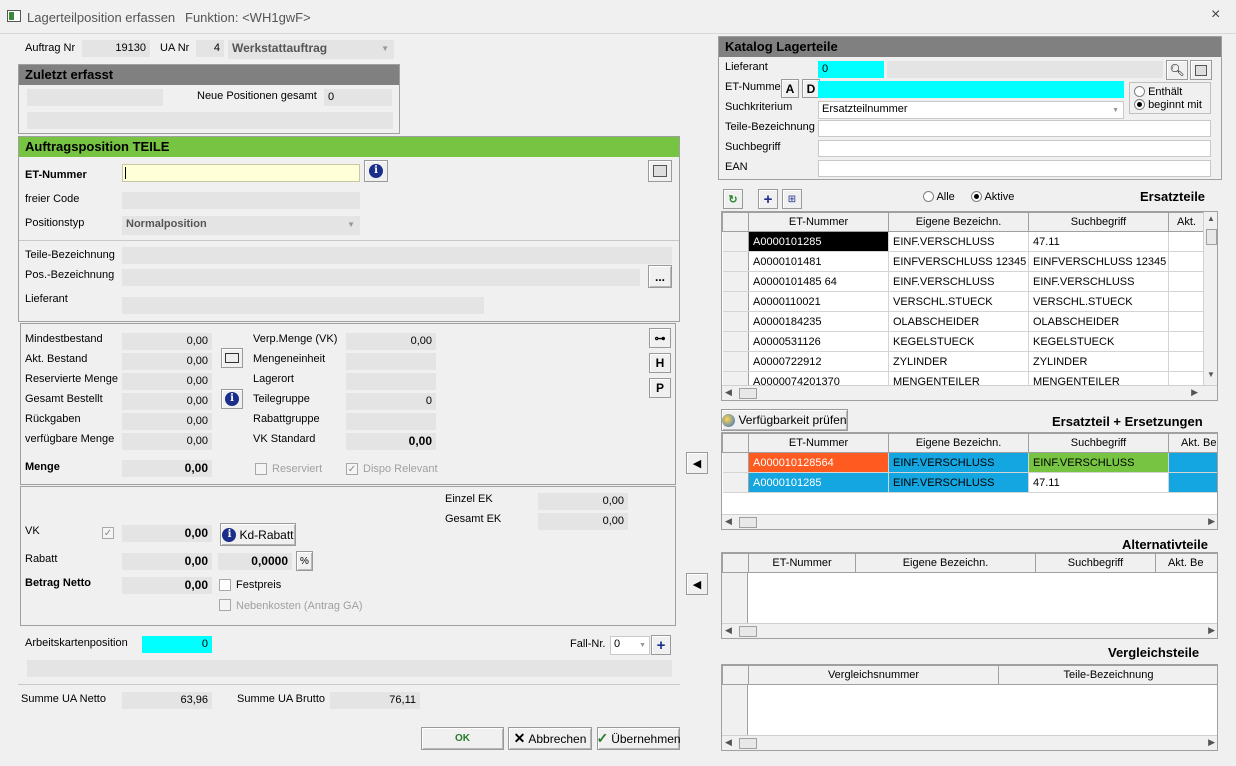  Describe the element at coordinates (1215, 15) in the screenshot. I see `close-icon: ×` at that location.